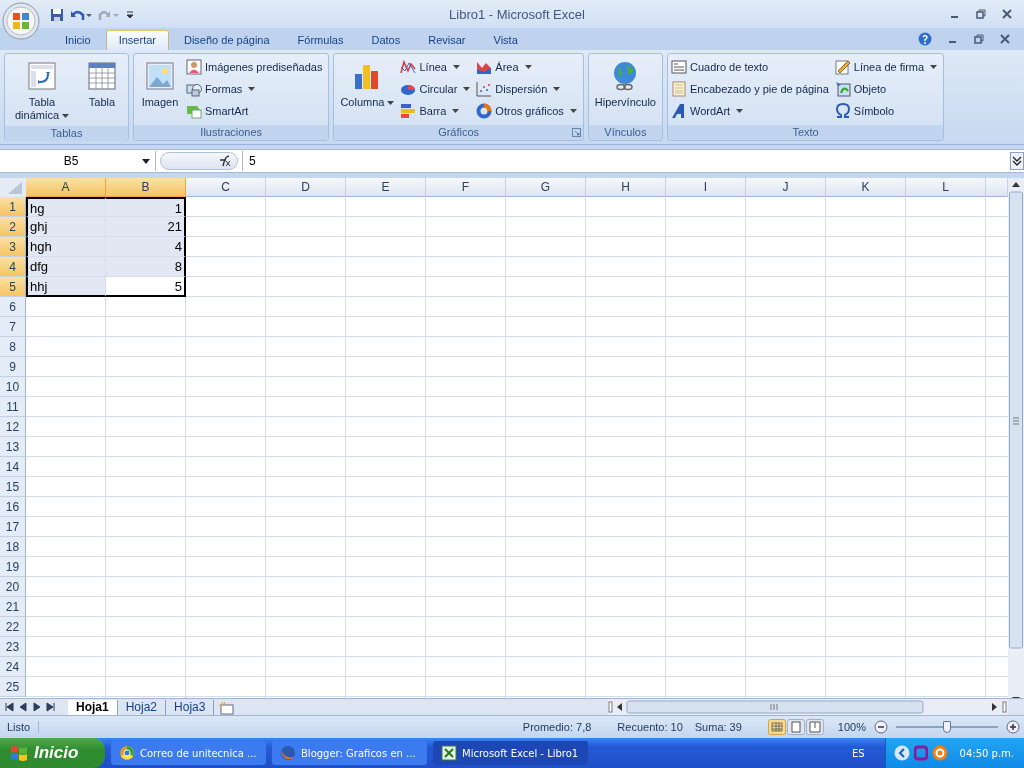 The height and width of the screenshot is (768, 1024). Describe the element at coordinates (510, 753) in the screenshot. I see `taskbar-button: Microsoft Excel - Libro1` at that location.